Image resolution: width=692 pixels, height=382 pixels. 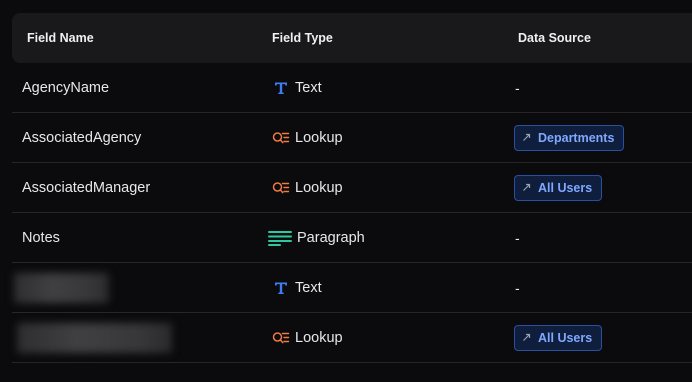 What do you see at coordinates (331, 237) in the screenshot?
I see `field-type-label: Paragraph` at bounding box center [331, 237].